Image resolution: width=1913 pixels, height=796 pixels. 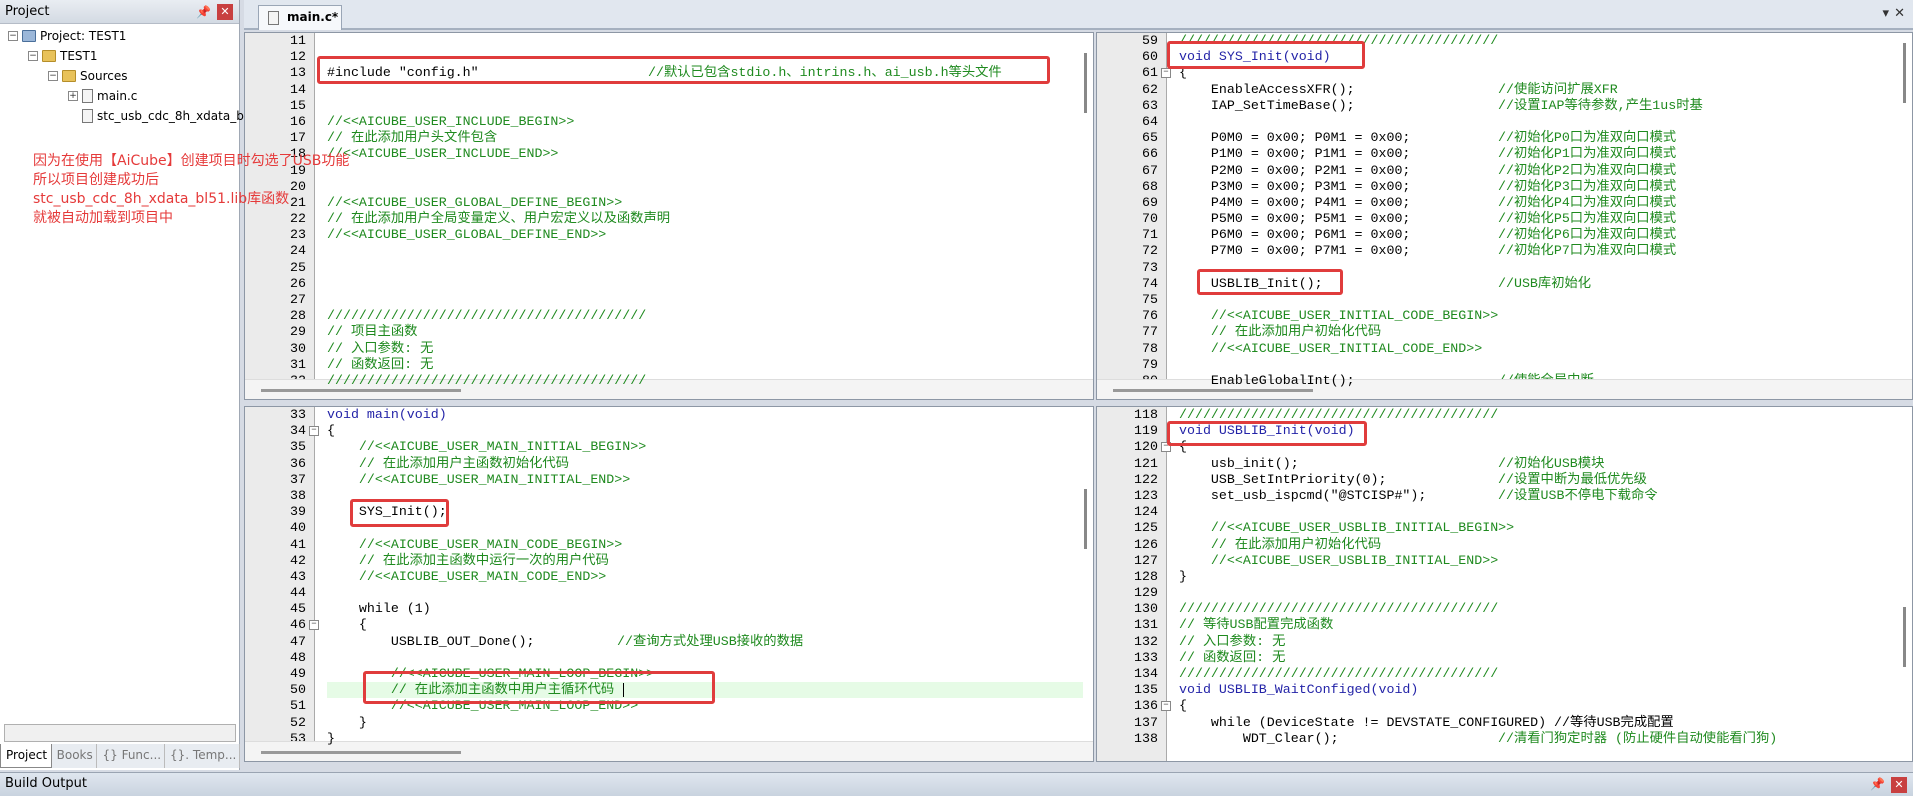 What do you see at coordinates (669, 464) in the screenshot?
I see `code-line: 36 // 在此添加用户主函数初始化代码` at bounding box center [669, 464].